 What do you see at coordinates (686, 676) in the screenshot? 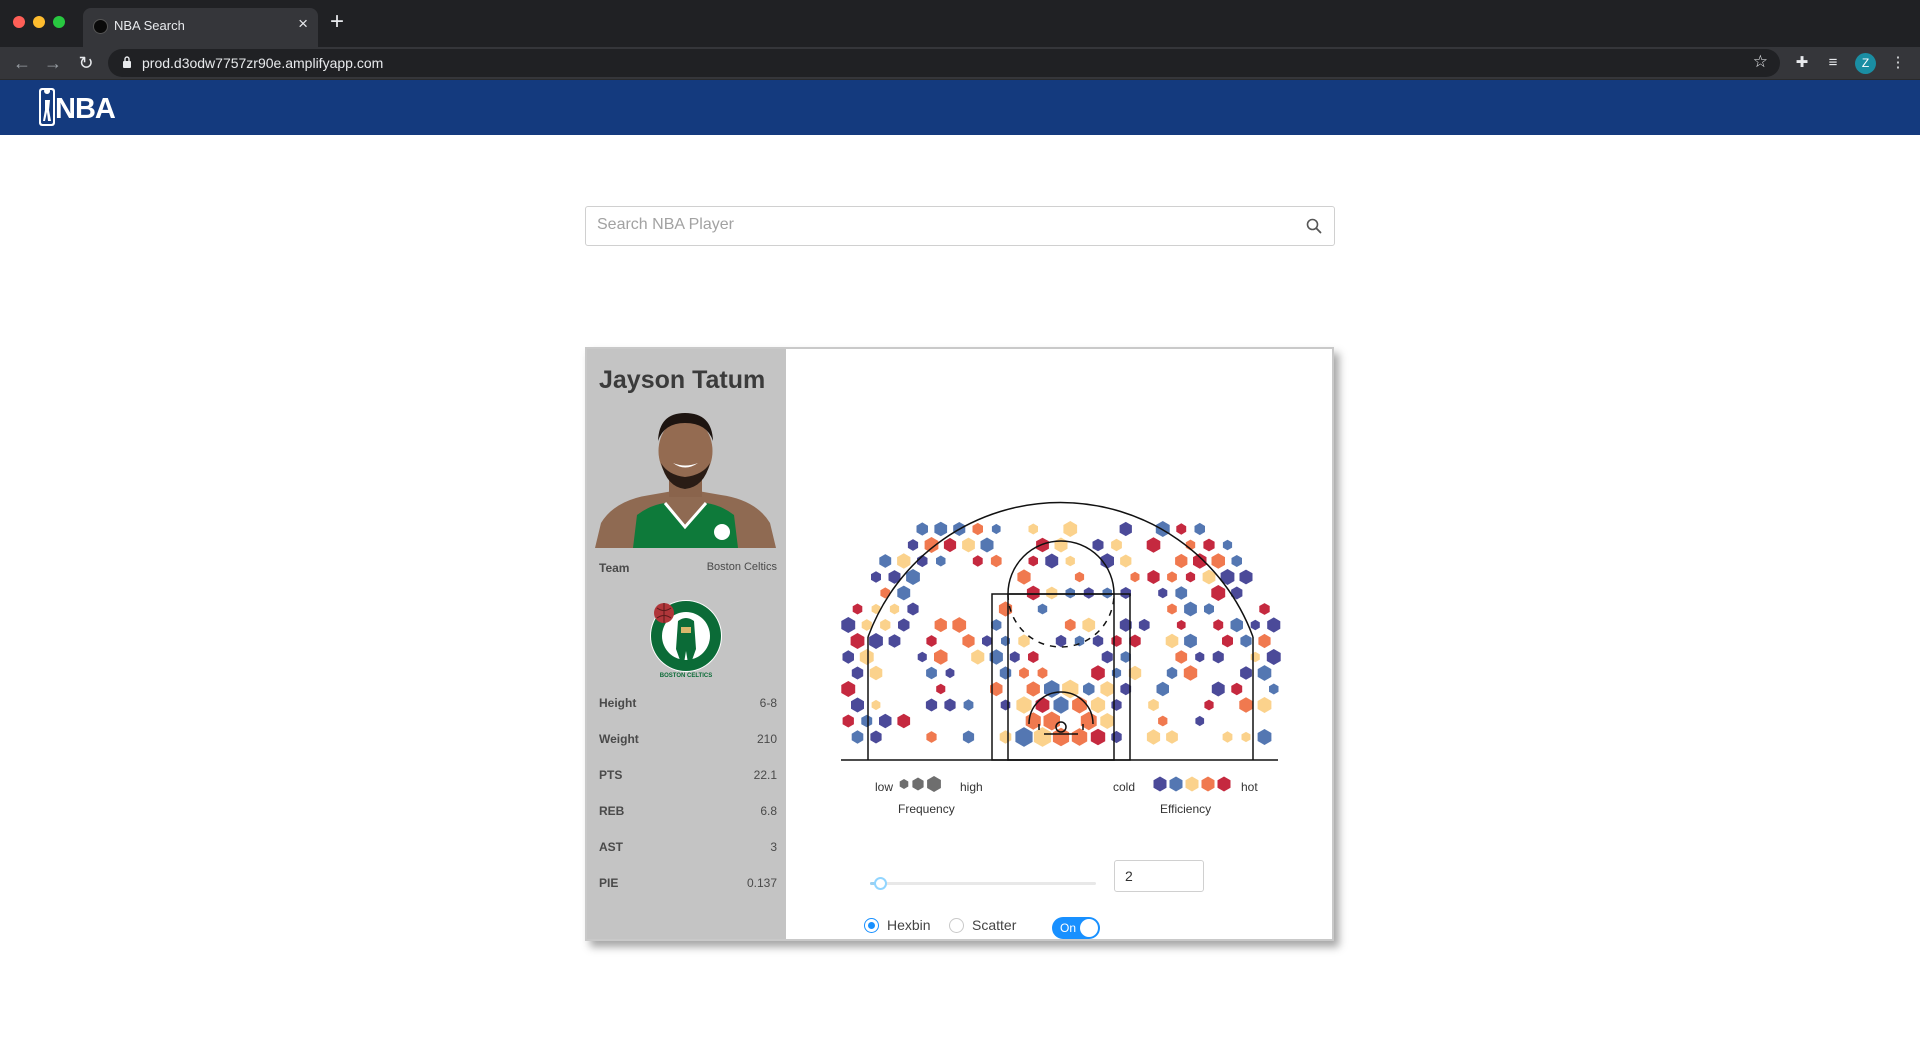
I see `team-logo-text: BOSTON CELTICS` at bounding box center [686, 676].